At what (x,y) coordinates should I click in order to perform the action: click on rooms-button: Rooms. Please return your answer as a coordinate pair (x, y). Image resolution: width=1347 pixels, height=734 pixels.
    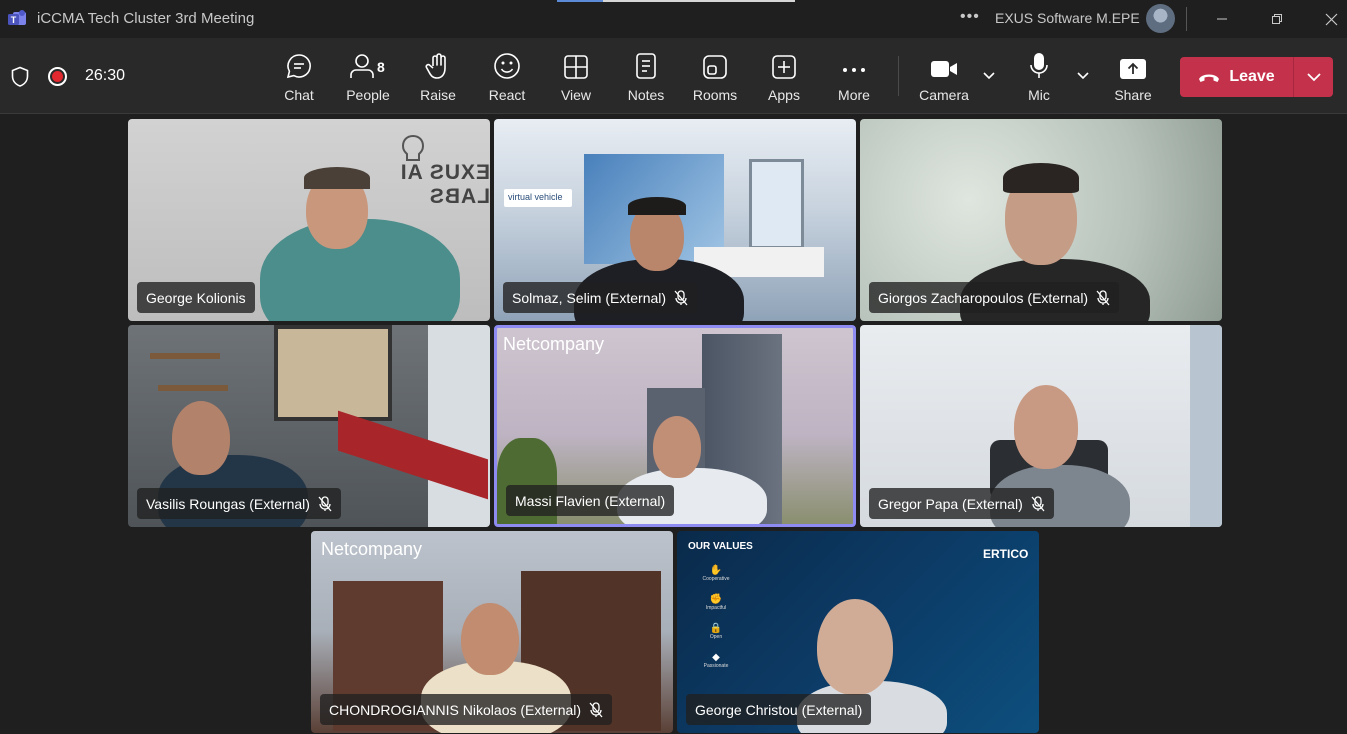
    Looking at the image, I should click on (715, 76).